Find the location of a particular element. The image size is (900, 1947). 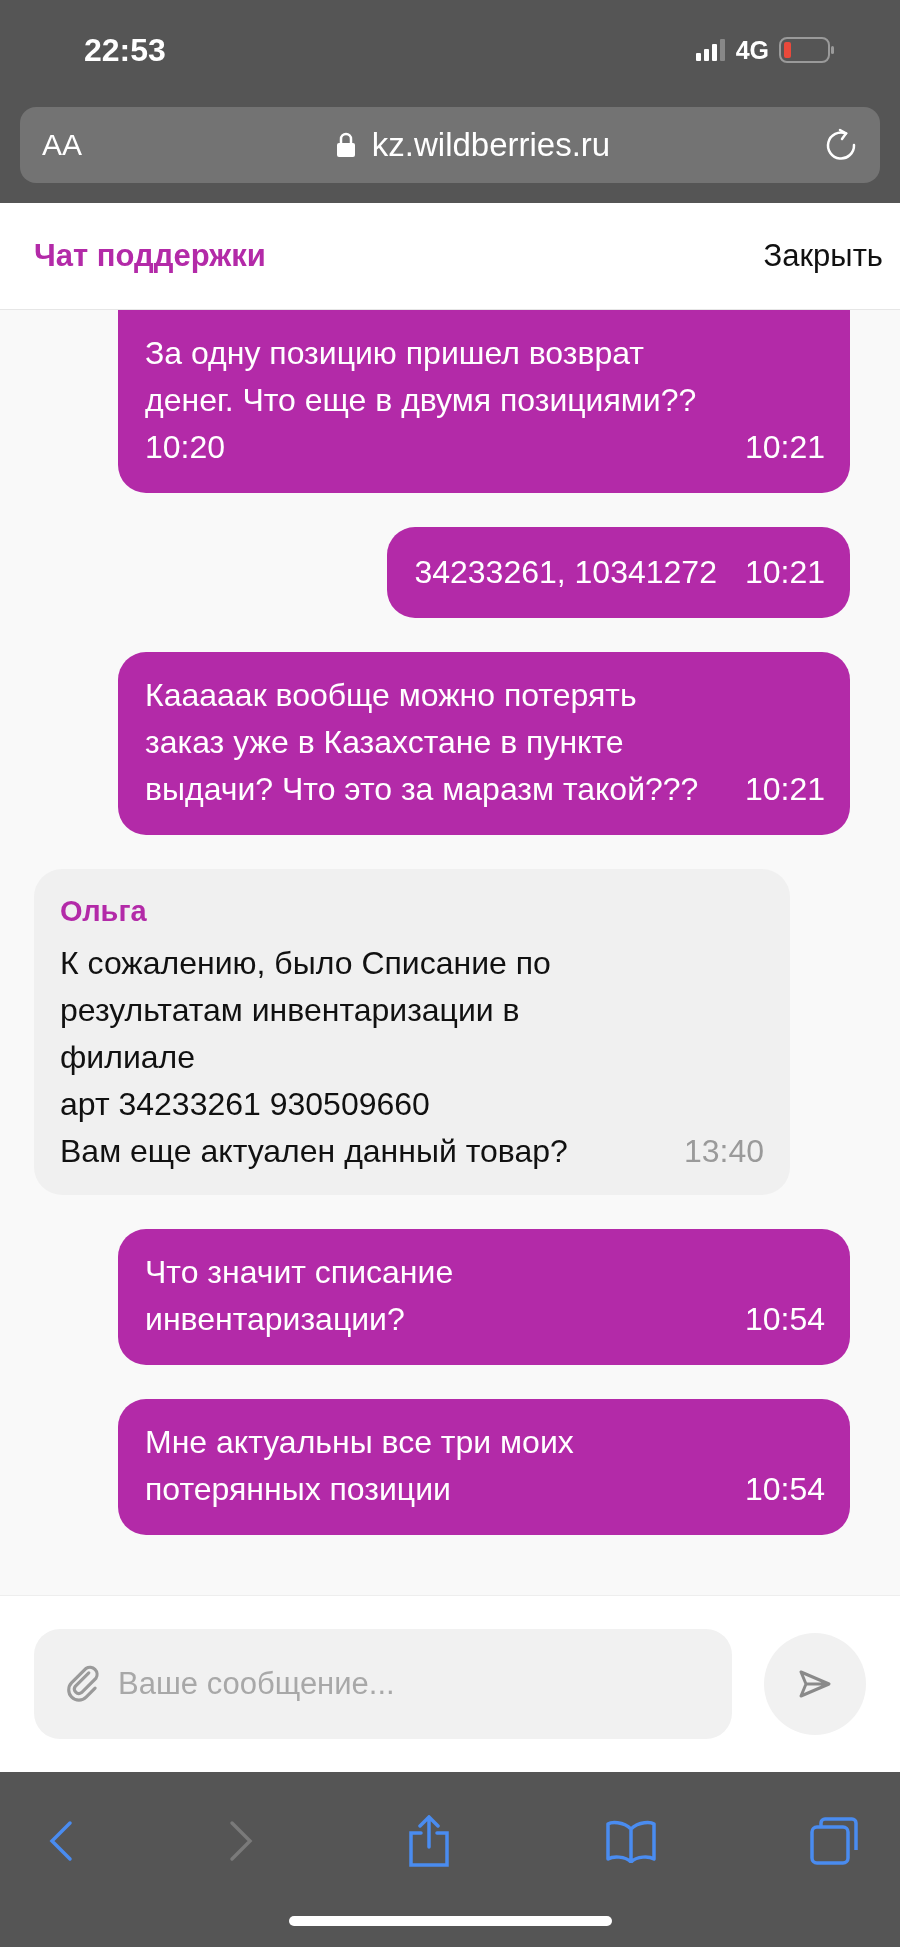

back-icon is located at coordinates (61, 1841).